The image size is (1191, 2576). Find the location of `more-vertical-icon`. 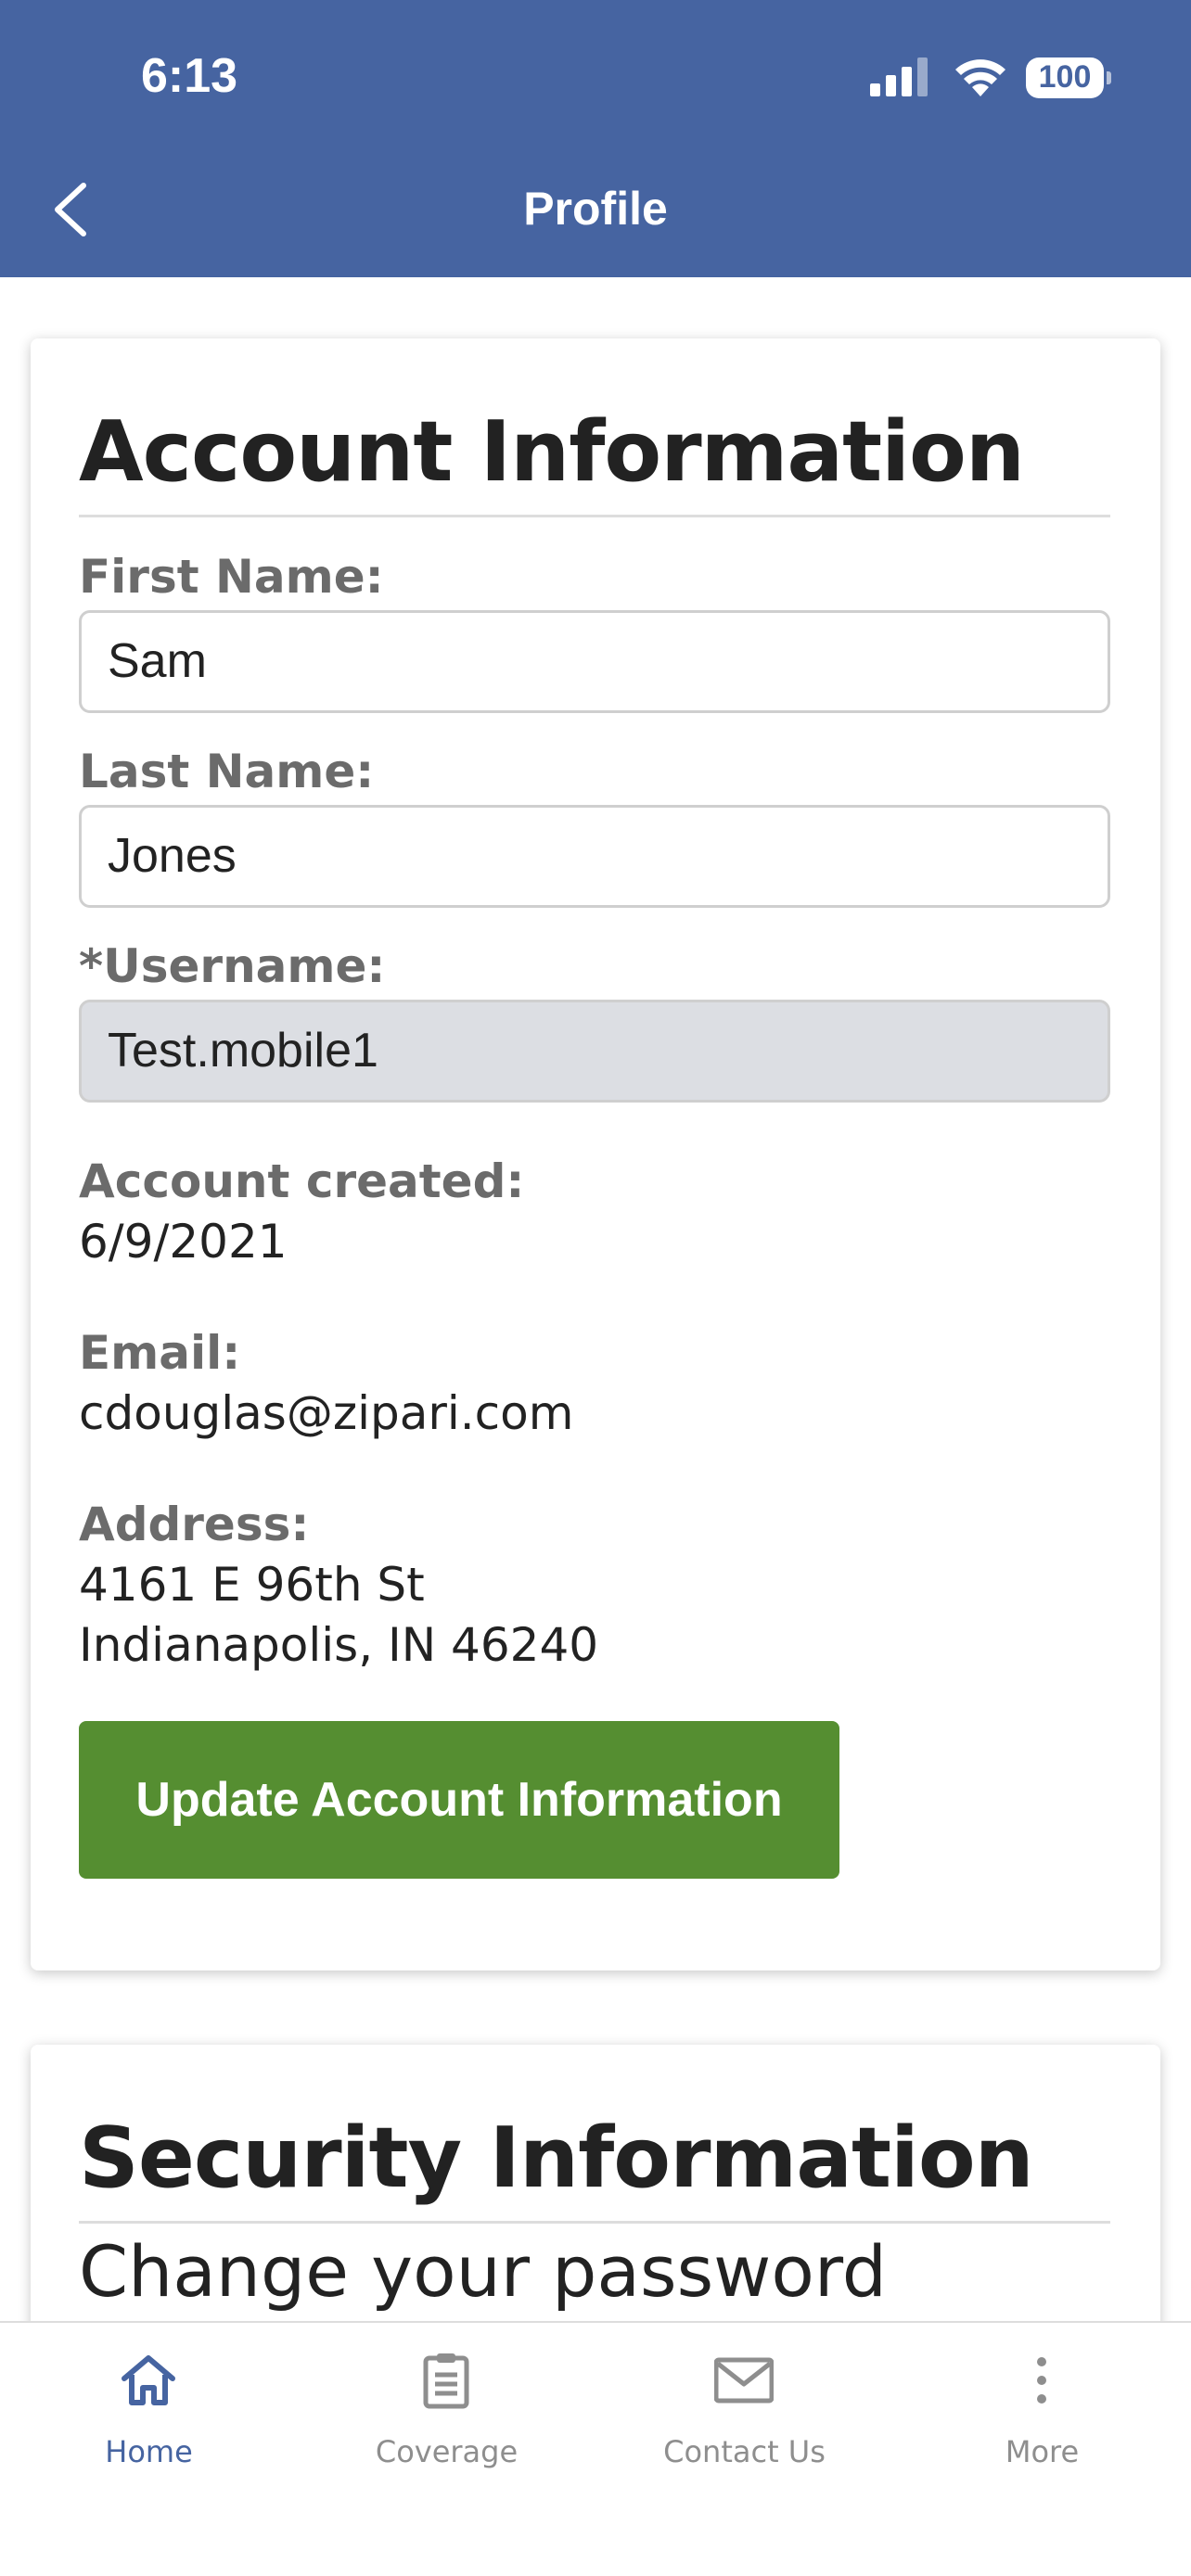

more-vertical-icon is located at coordinates (1041, 2380).